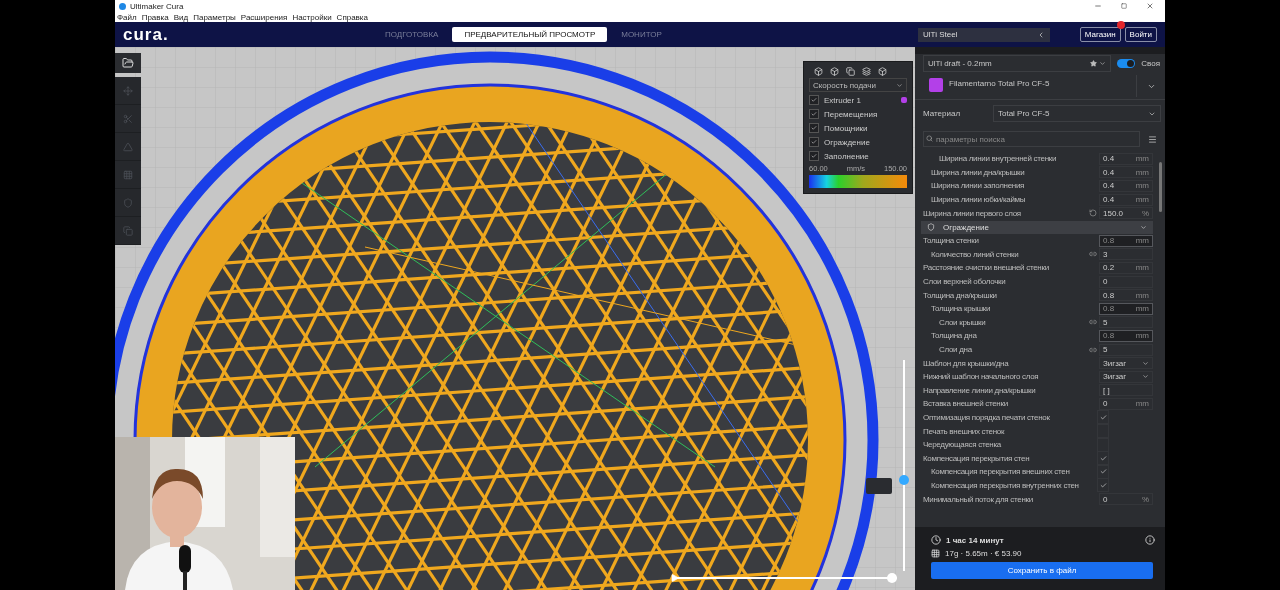 The width and height of the screenshot is (1280, 590). I want to click on info-icon, so click(1150, 540).